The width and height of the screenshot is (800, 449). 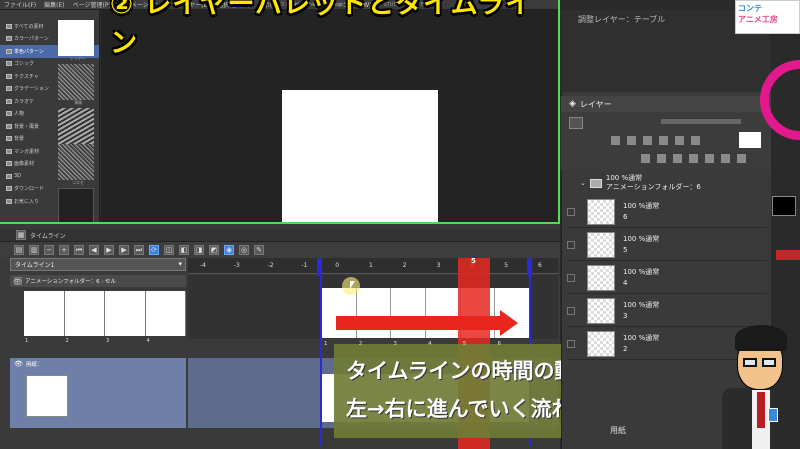 I want to click on layer-row: 100 %通常 4, so click(x=667, y=278).